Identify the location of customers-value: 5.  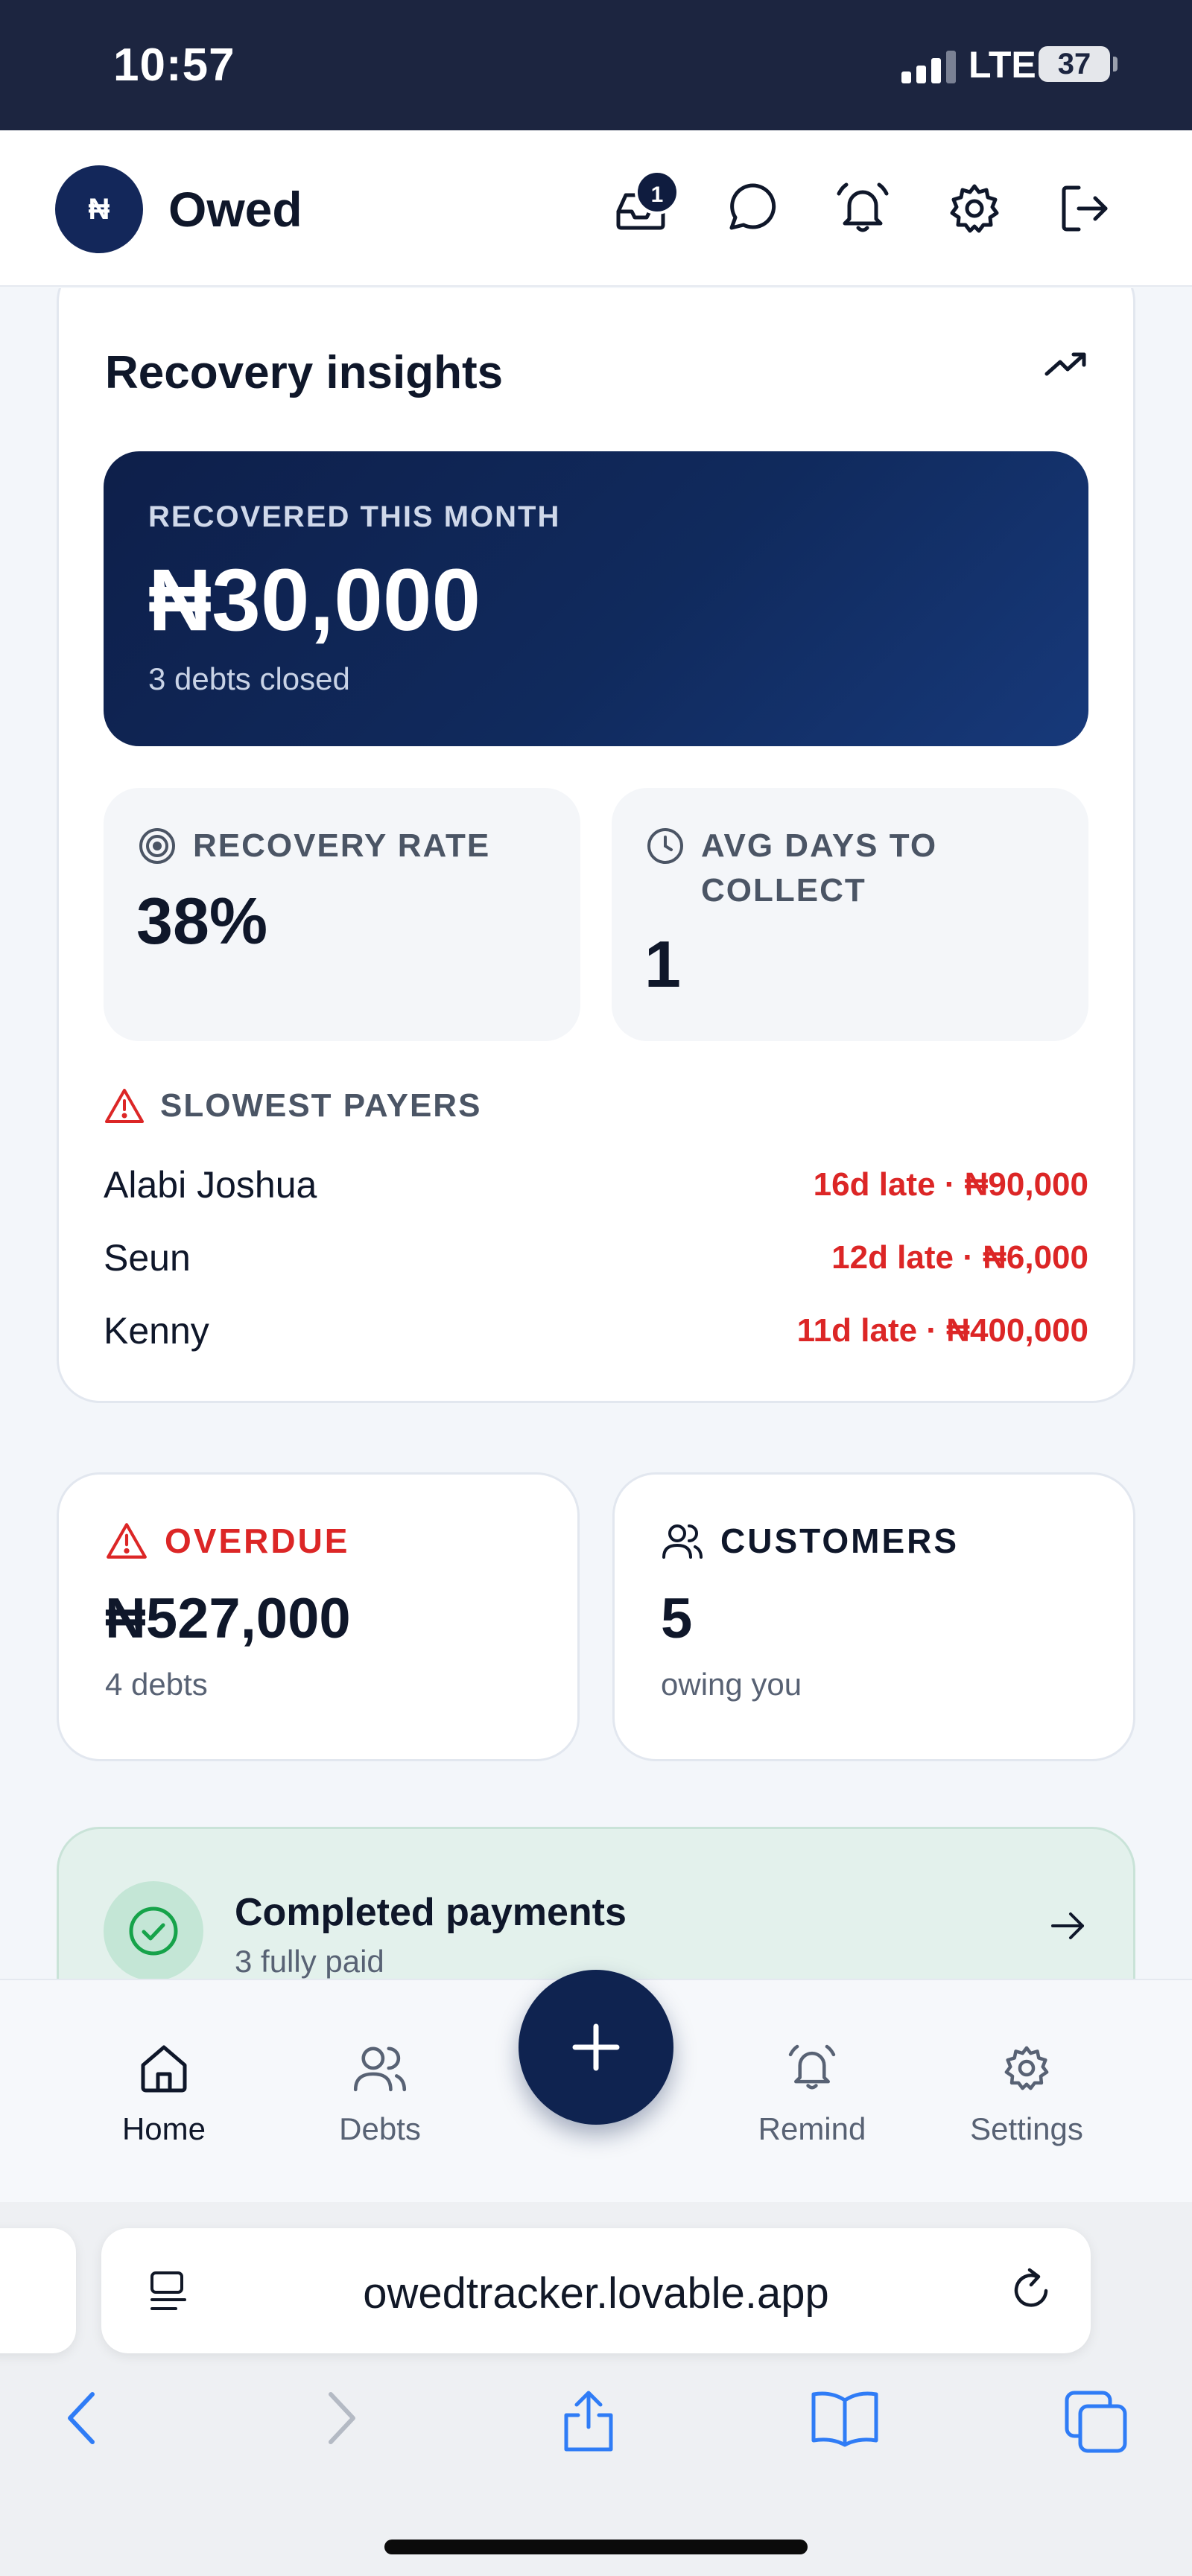
(677, 1618).